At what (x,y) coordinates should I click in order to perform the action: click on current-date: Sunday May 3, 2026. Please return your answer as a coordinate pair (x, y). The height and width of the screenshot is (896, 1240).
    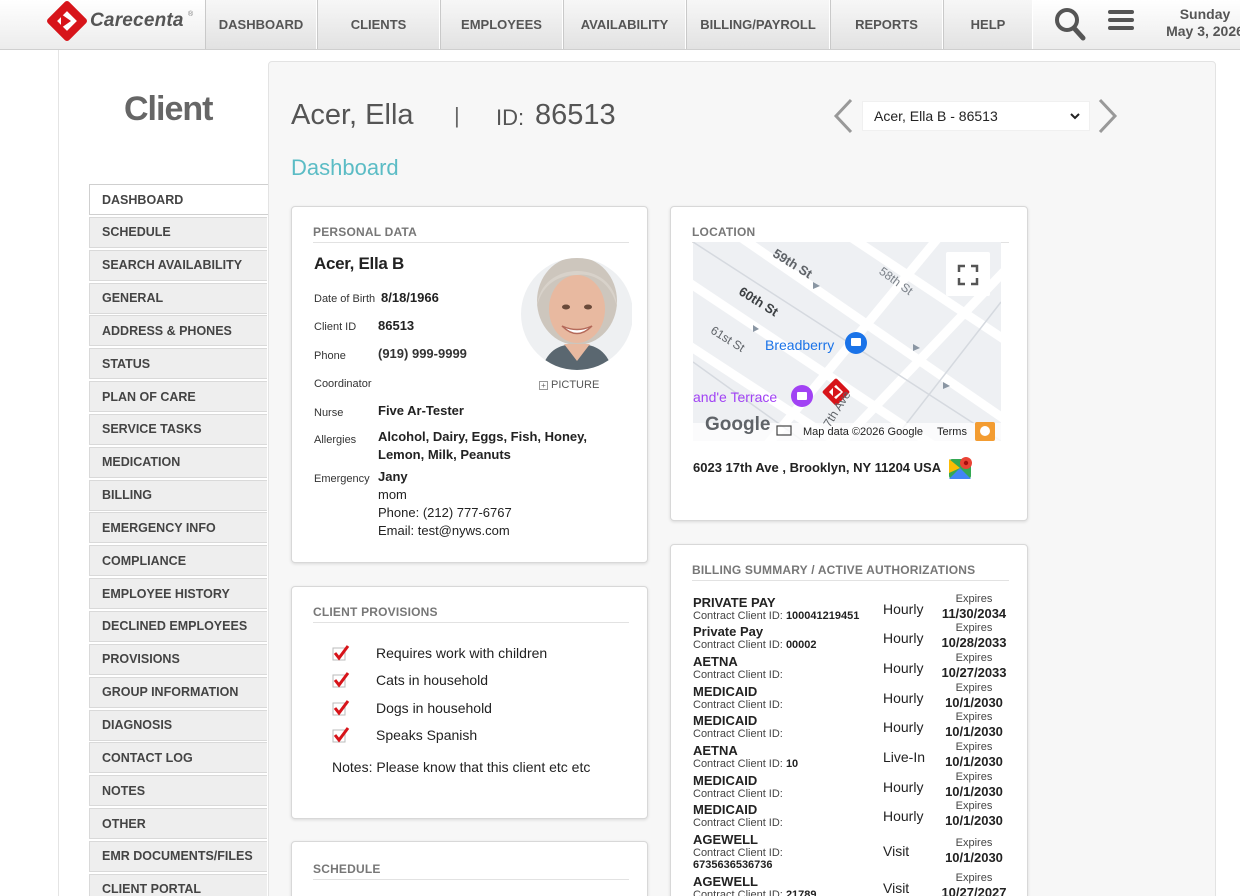
    Looking at the image, I should click on (1203, 22).